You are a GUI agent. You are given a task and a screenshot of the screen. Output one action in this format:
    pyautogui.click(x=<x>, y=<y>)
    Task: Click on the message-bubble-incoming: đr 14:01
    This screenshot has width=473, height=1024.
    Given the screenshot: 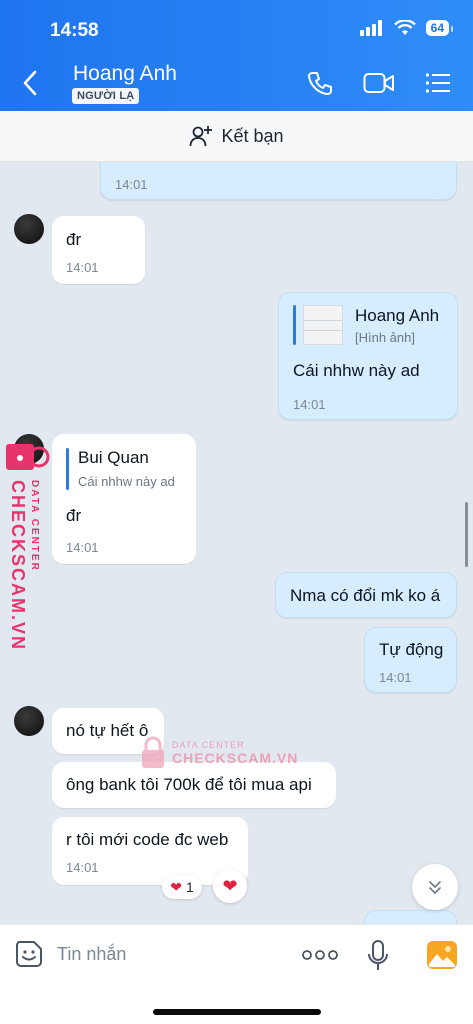 What is the action you would take?
    pyautogui.click(x=98, y=250)
    